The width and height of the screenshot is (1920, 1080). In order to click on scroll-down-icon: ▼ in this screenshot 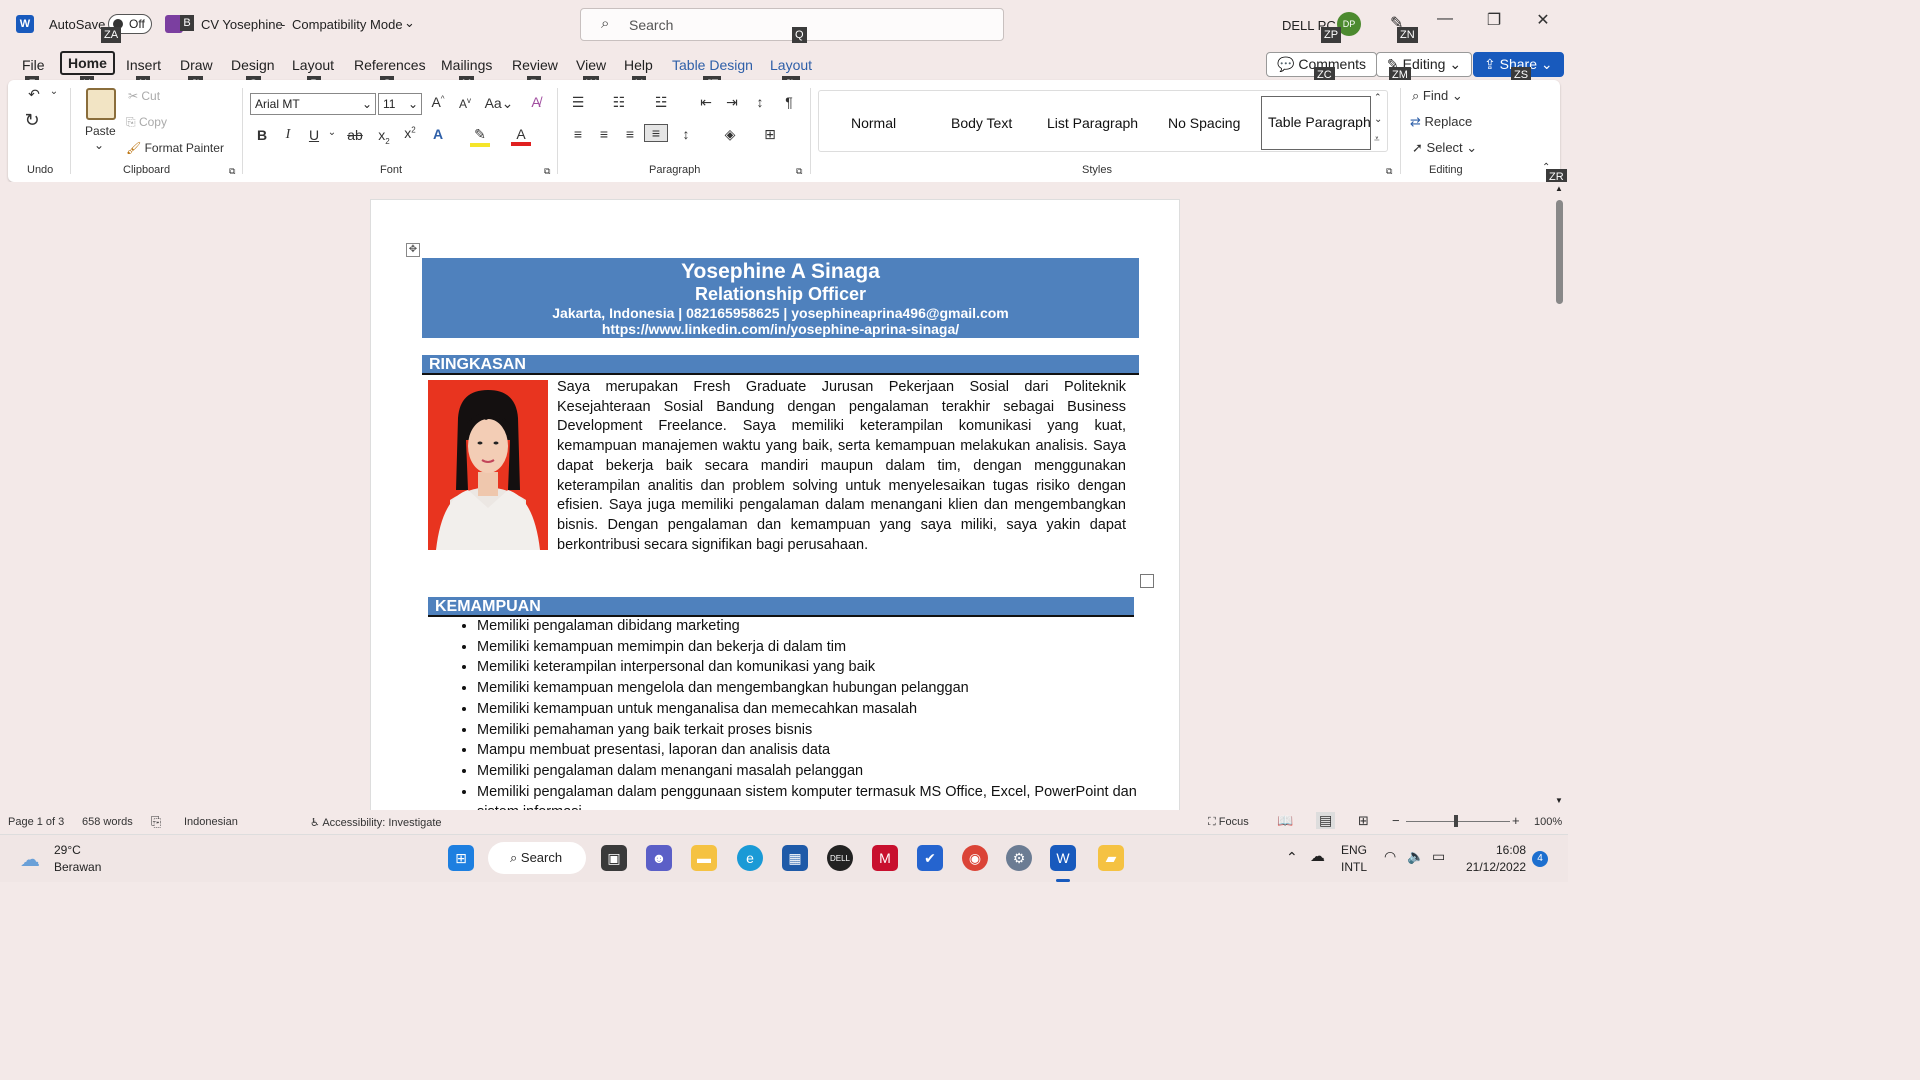, I will do `click(1559, 800)`.